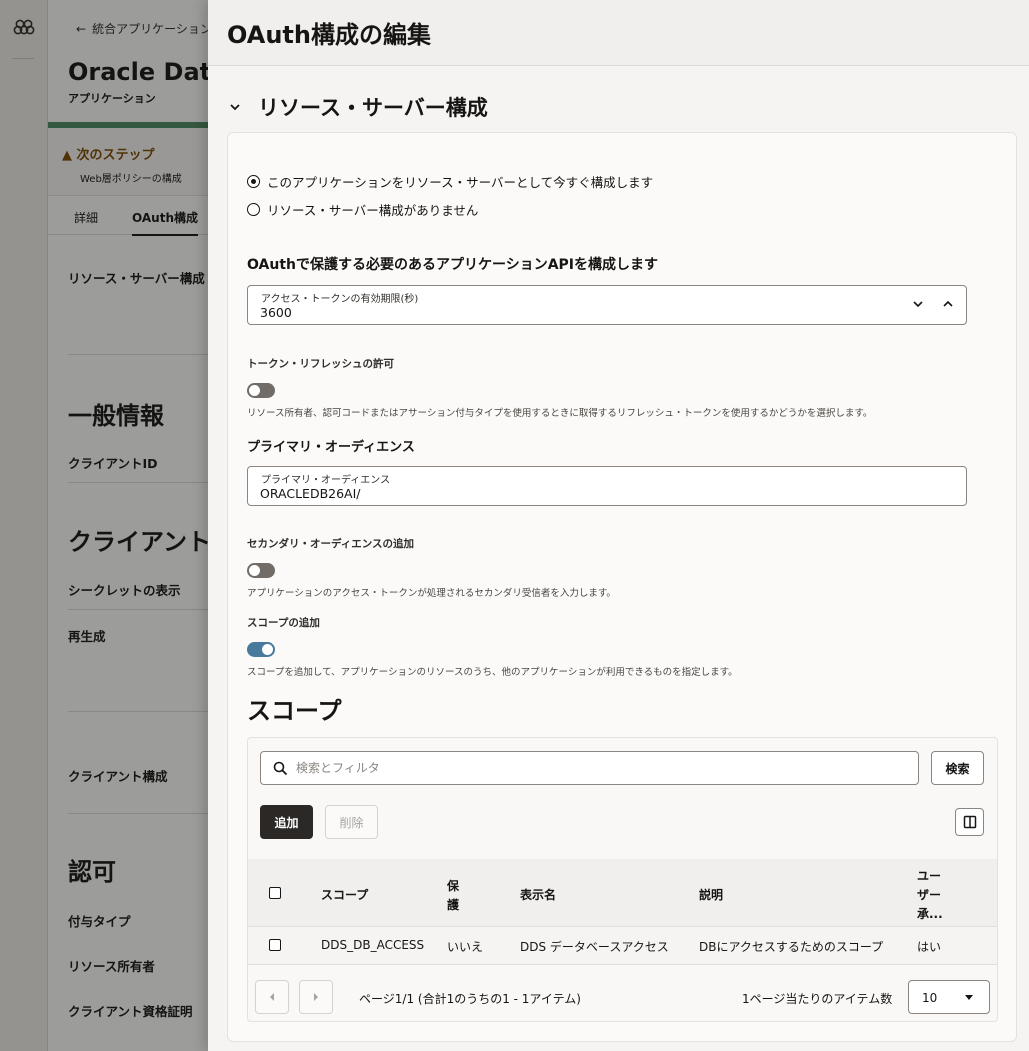 The image size is (1029, 1051). Describe the element at coordinates (957, 768) in the screenshot. I see `search-button: 検索` at that location.